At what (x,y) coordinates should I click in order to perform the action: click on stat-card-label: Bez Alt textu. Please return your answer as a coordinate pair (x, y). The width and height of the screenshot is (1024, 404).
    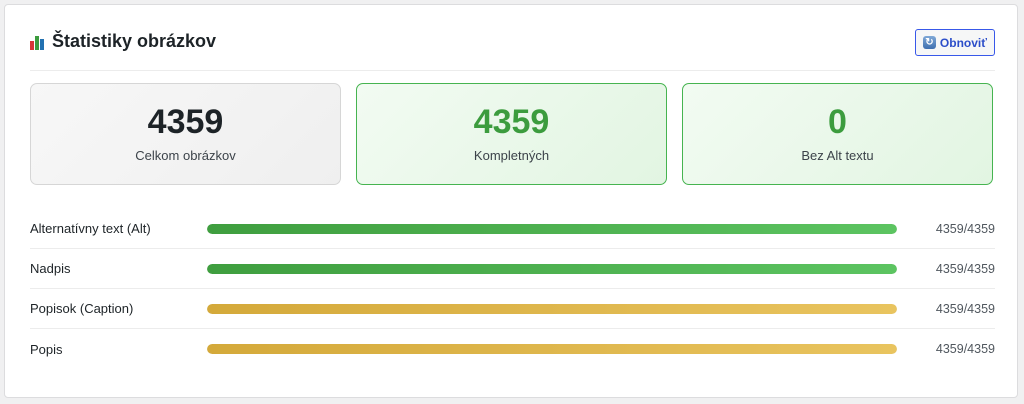
    Looking at the image, I should click on (837, 155).